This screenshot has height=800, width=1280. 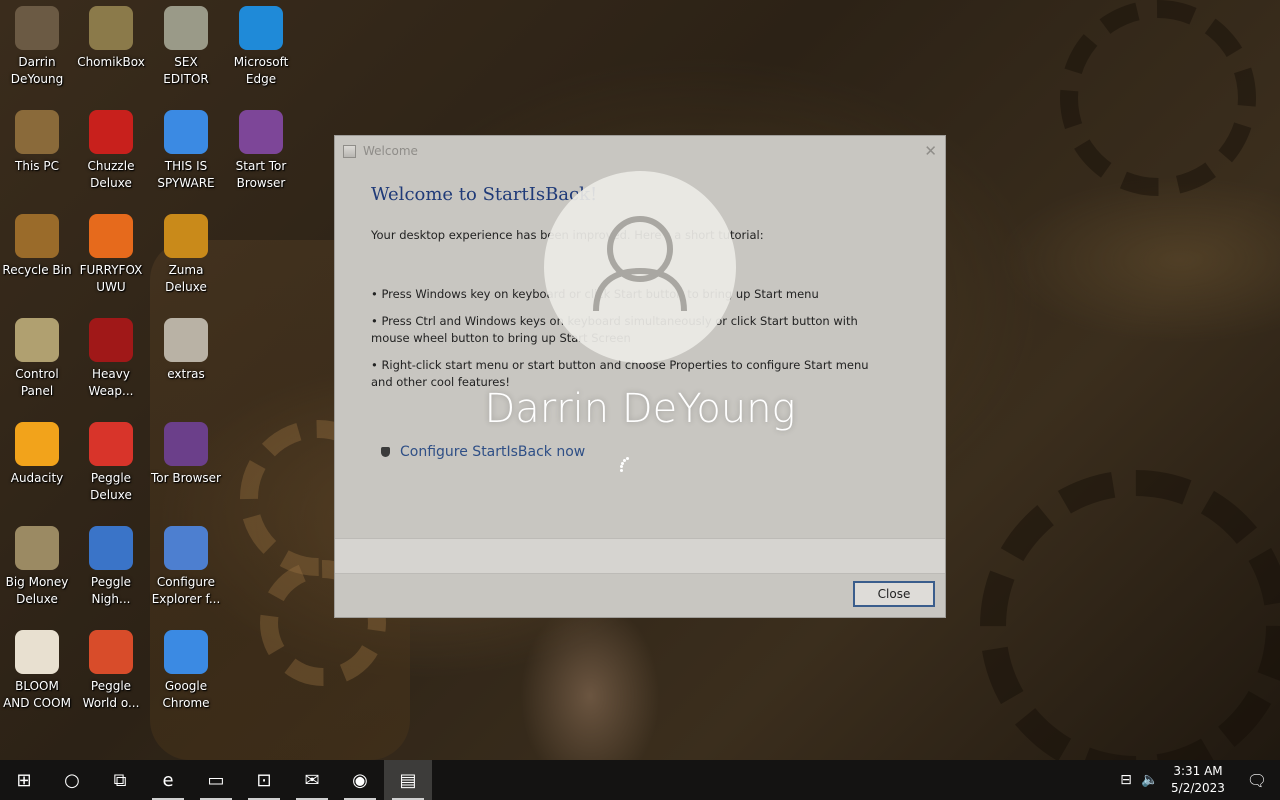 I want to click on user-silhouette-icon, so click(x=640, y=264).